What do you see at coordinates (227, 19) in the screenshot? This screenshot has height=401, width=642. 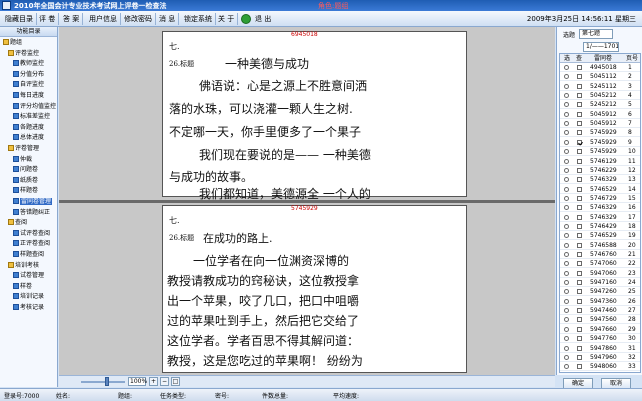 I see `about-button: 关 于` at bounding box center [227, 19].